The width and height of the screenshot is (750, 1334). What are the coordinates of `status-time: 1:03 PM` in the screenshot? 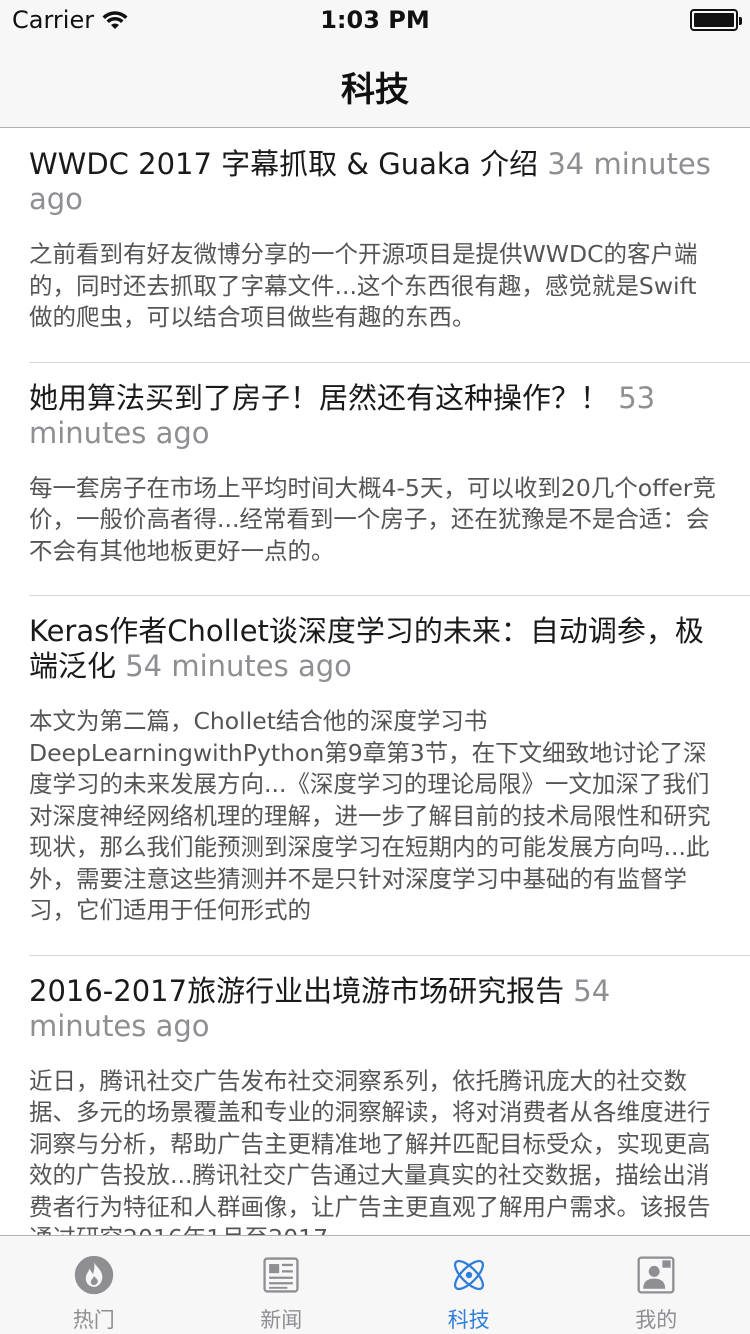 It's located at (375, 20).